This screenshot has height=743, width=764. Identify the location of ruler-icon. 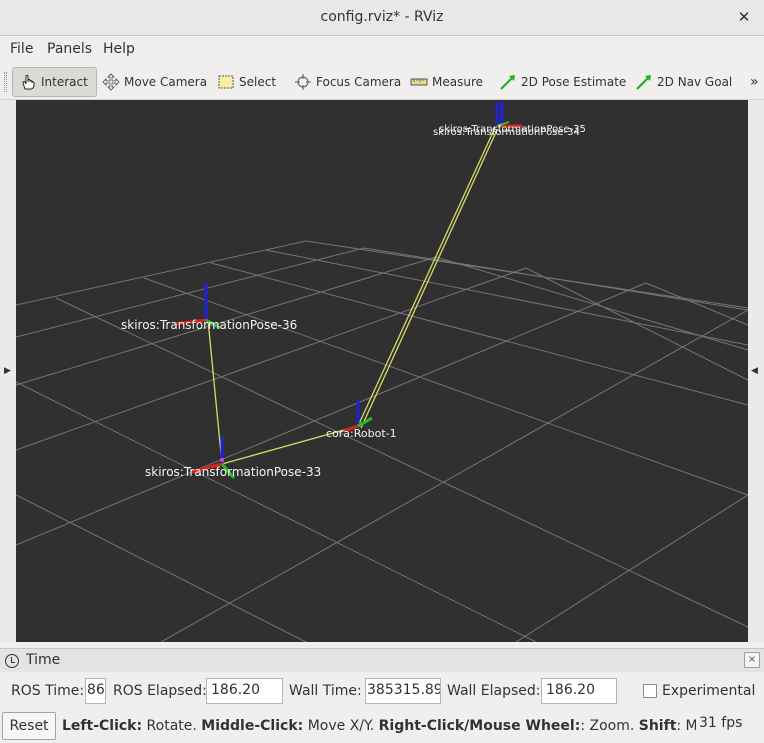
(419, 82).